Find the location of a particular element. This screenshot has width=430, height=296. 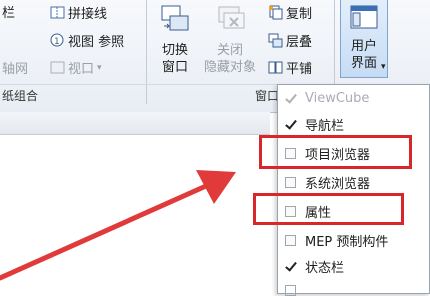

user-interface-button: 用户 界面 ▾ is located at coordinates (364, 39).